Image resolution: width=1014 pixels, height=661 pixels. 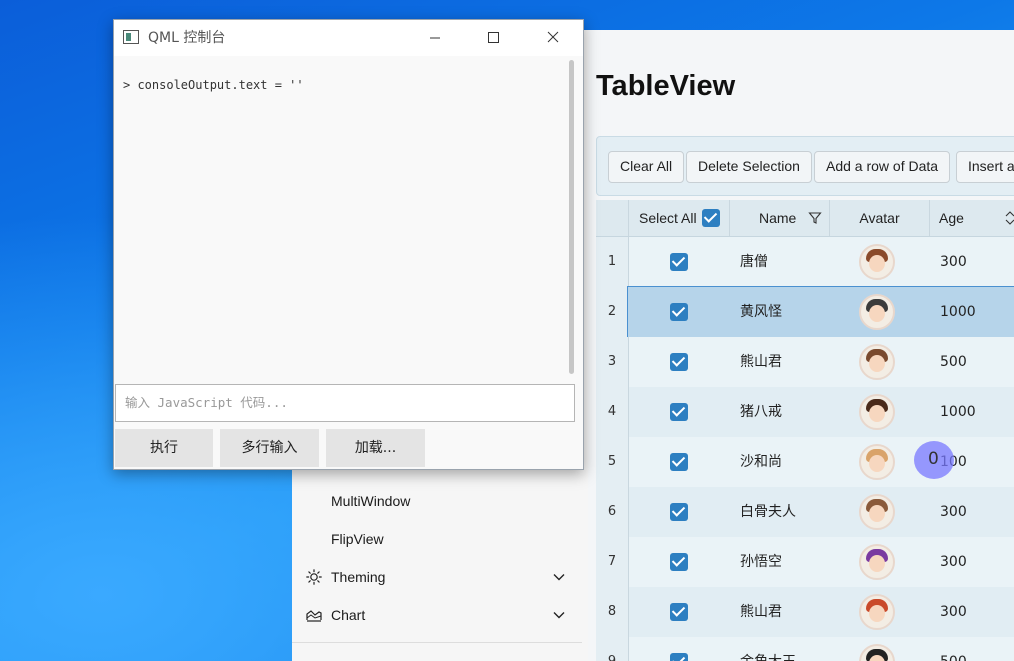 I want to click on name-header-label: Name, so click(x=778, y=218).